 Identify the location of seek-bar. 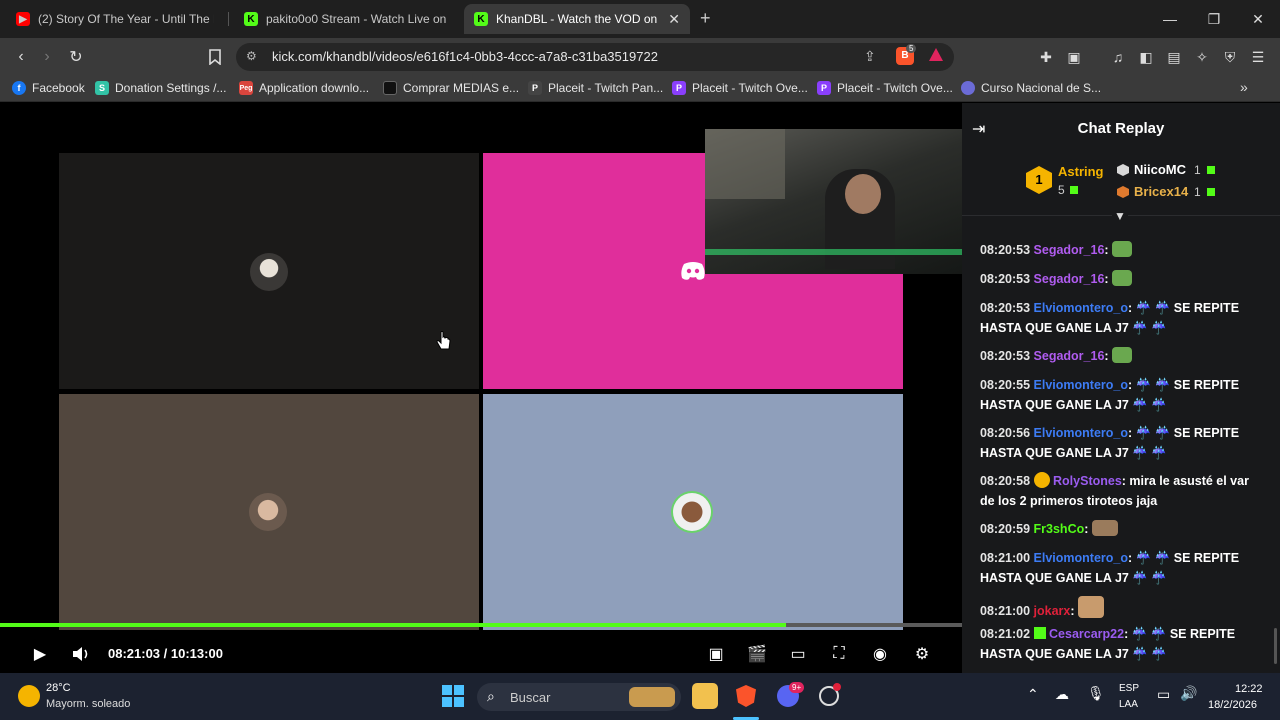
(481, 625).